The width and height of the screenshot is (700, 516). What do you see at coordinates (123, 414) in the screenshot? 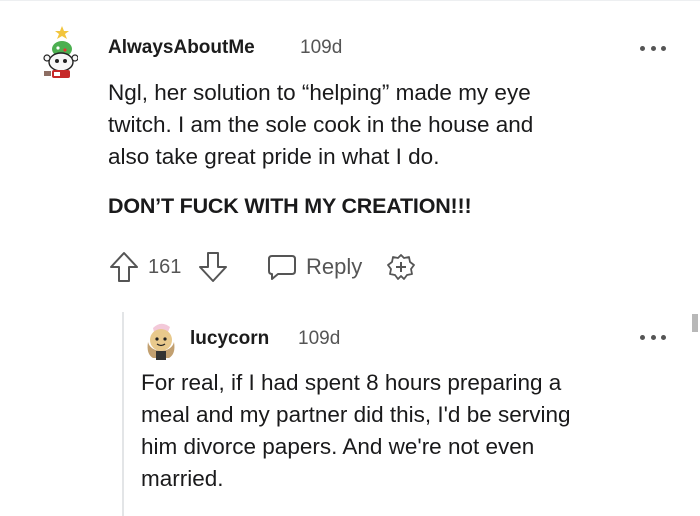
I see `thread-line` at bounding box center [123, 414].